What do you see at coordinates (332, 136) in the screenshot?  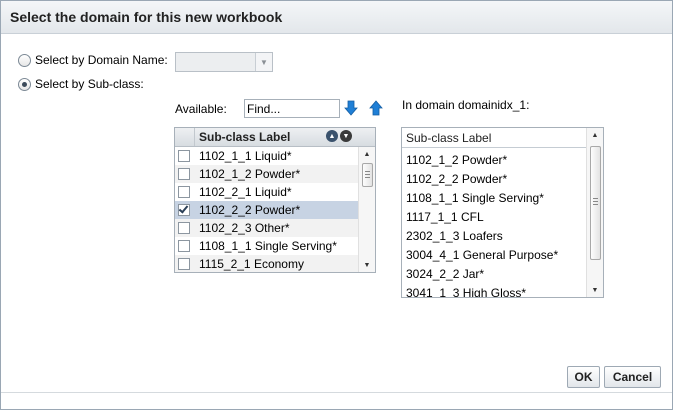 I see `sort-ascending-icon: ▲` at bounding box center [332, 136].